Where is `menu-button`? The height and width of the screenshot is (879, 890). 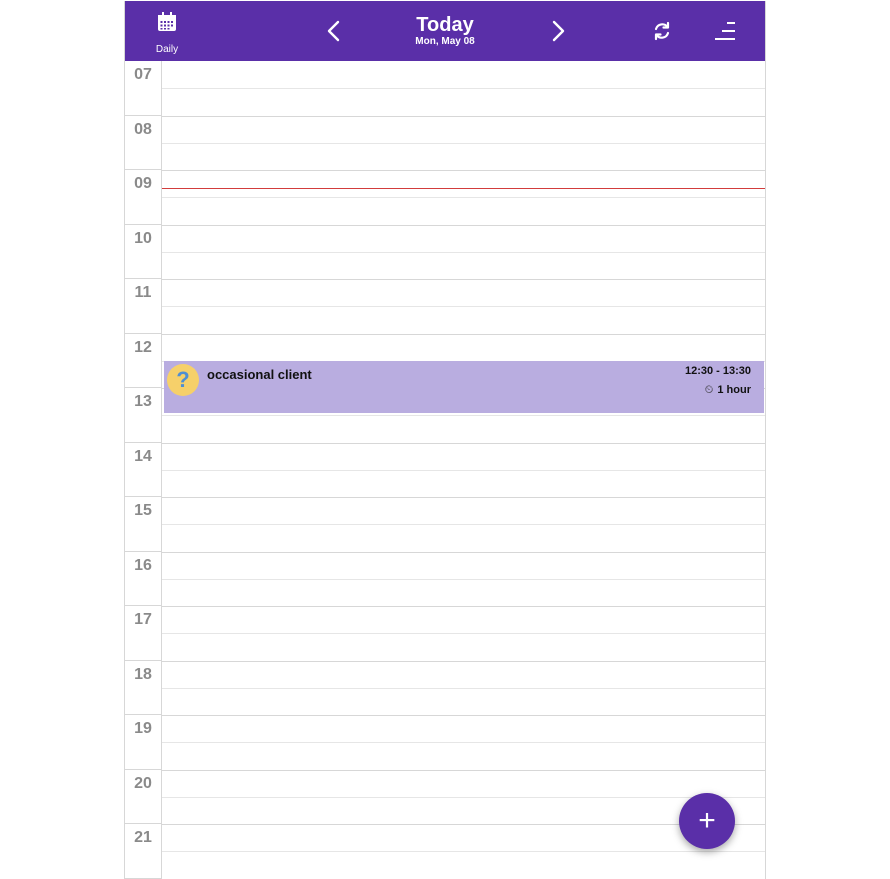 menu-button is located at coordinates (725, 31).